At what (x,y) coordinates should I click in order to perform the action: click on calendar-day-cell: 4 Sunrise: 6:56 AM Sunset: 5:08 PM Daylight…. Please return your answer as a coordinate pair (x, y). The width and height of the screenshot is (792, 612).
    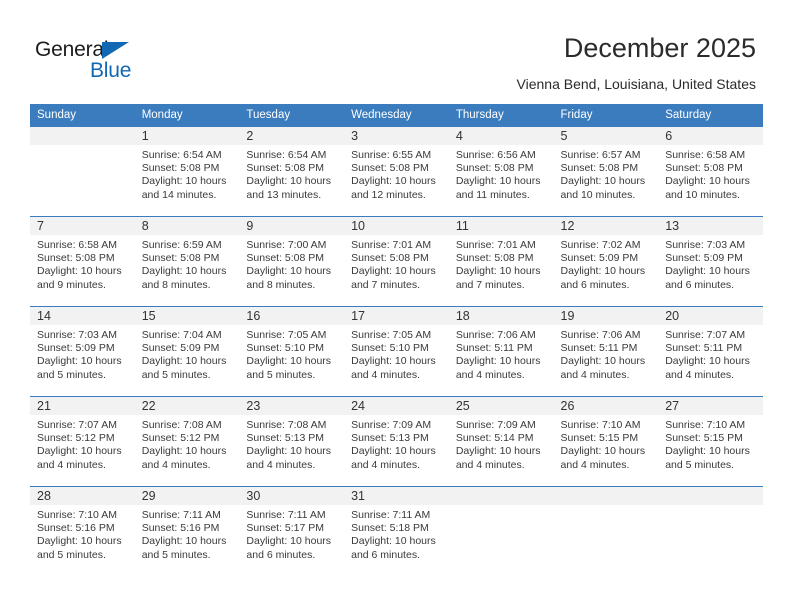
    Looking at the image, I should click on (501, 171).